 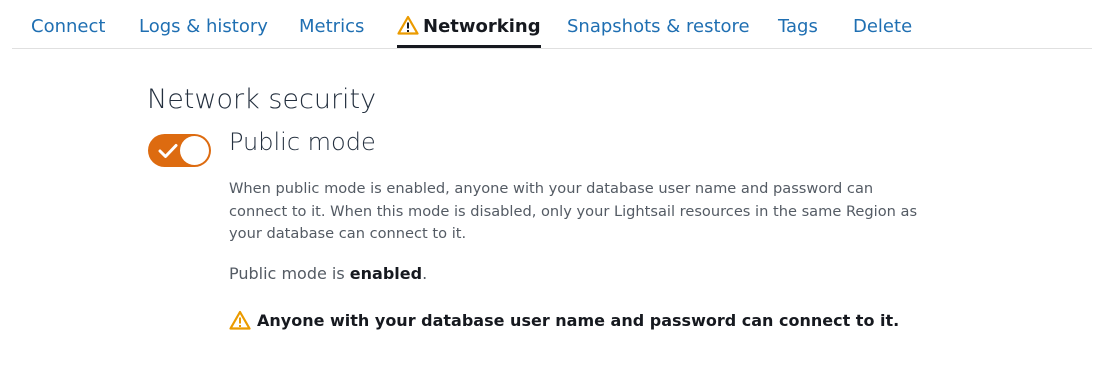 I want to click on tab-snapshots-restore: Snapshots & restore, so click(x=658, y=24).